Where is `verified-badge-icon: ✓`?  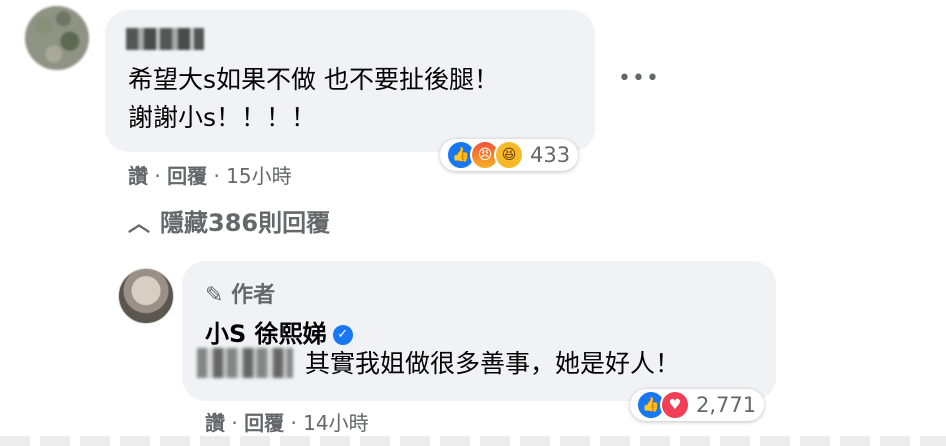 verified-badge-icon: ✓ is located at coordinates (342, 335).